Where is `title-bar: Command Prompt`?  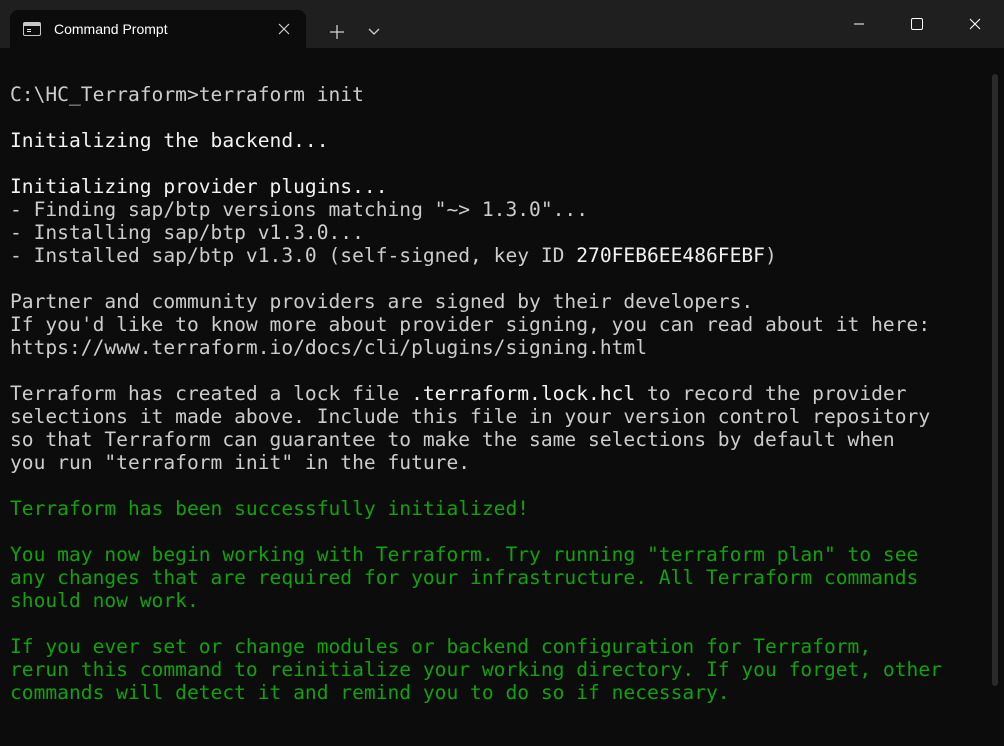 title-bar: Command Prompt is located at coordinates (502, 24).